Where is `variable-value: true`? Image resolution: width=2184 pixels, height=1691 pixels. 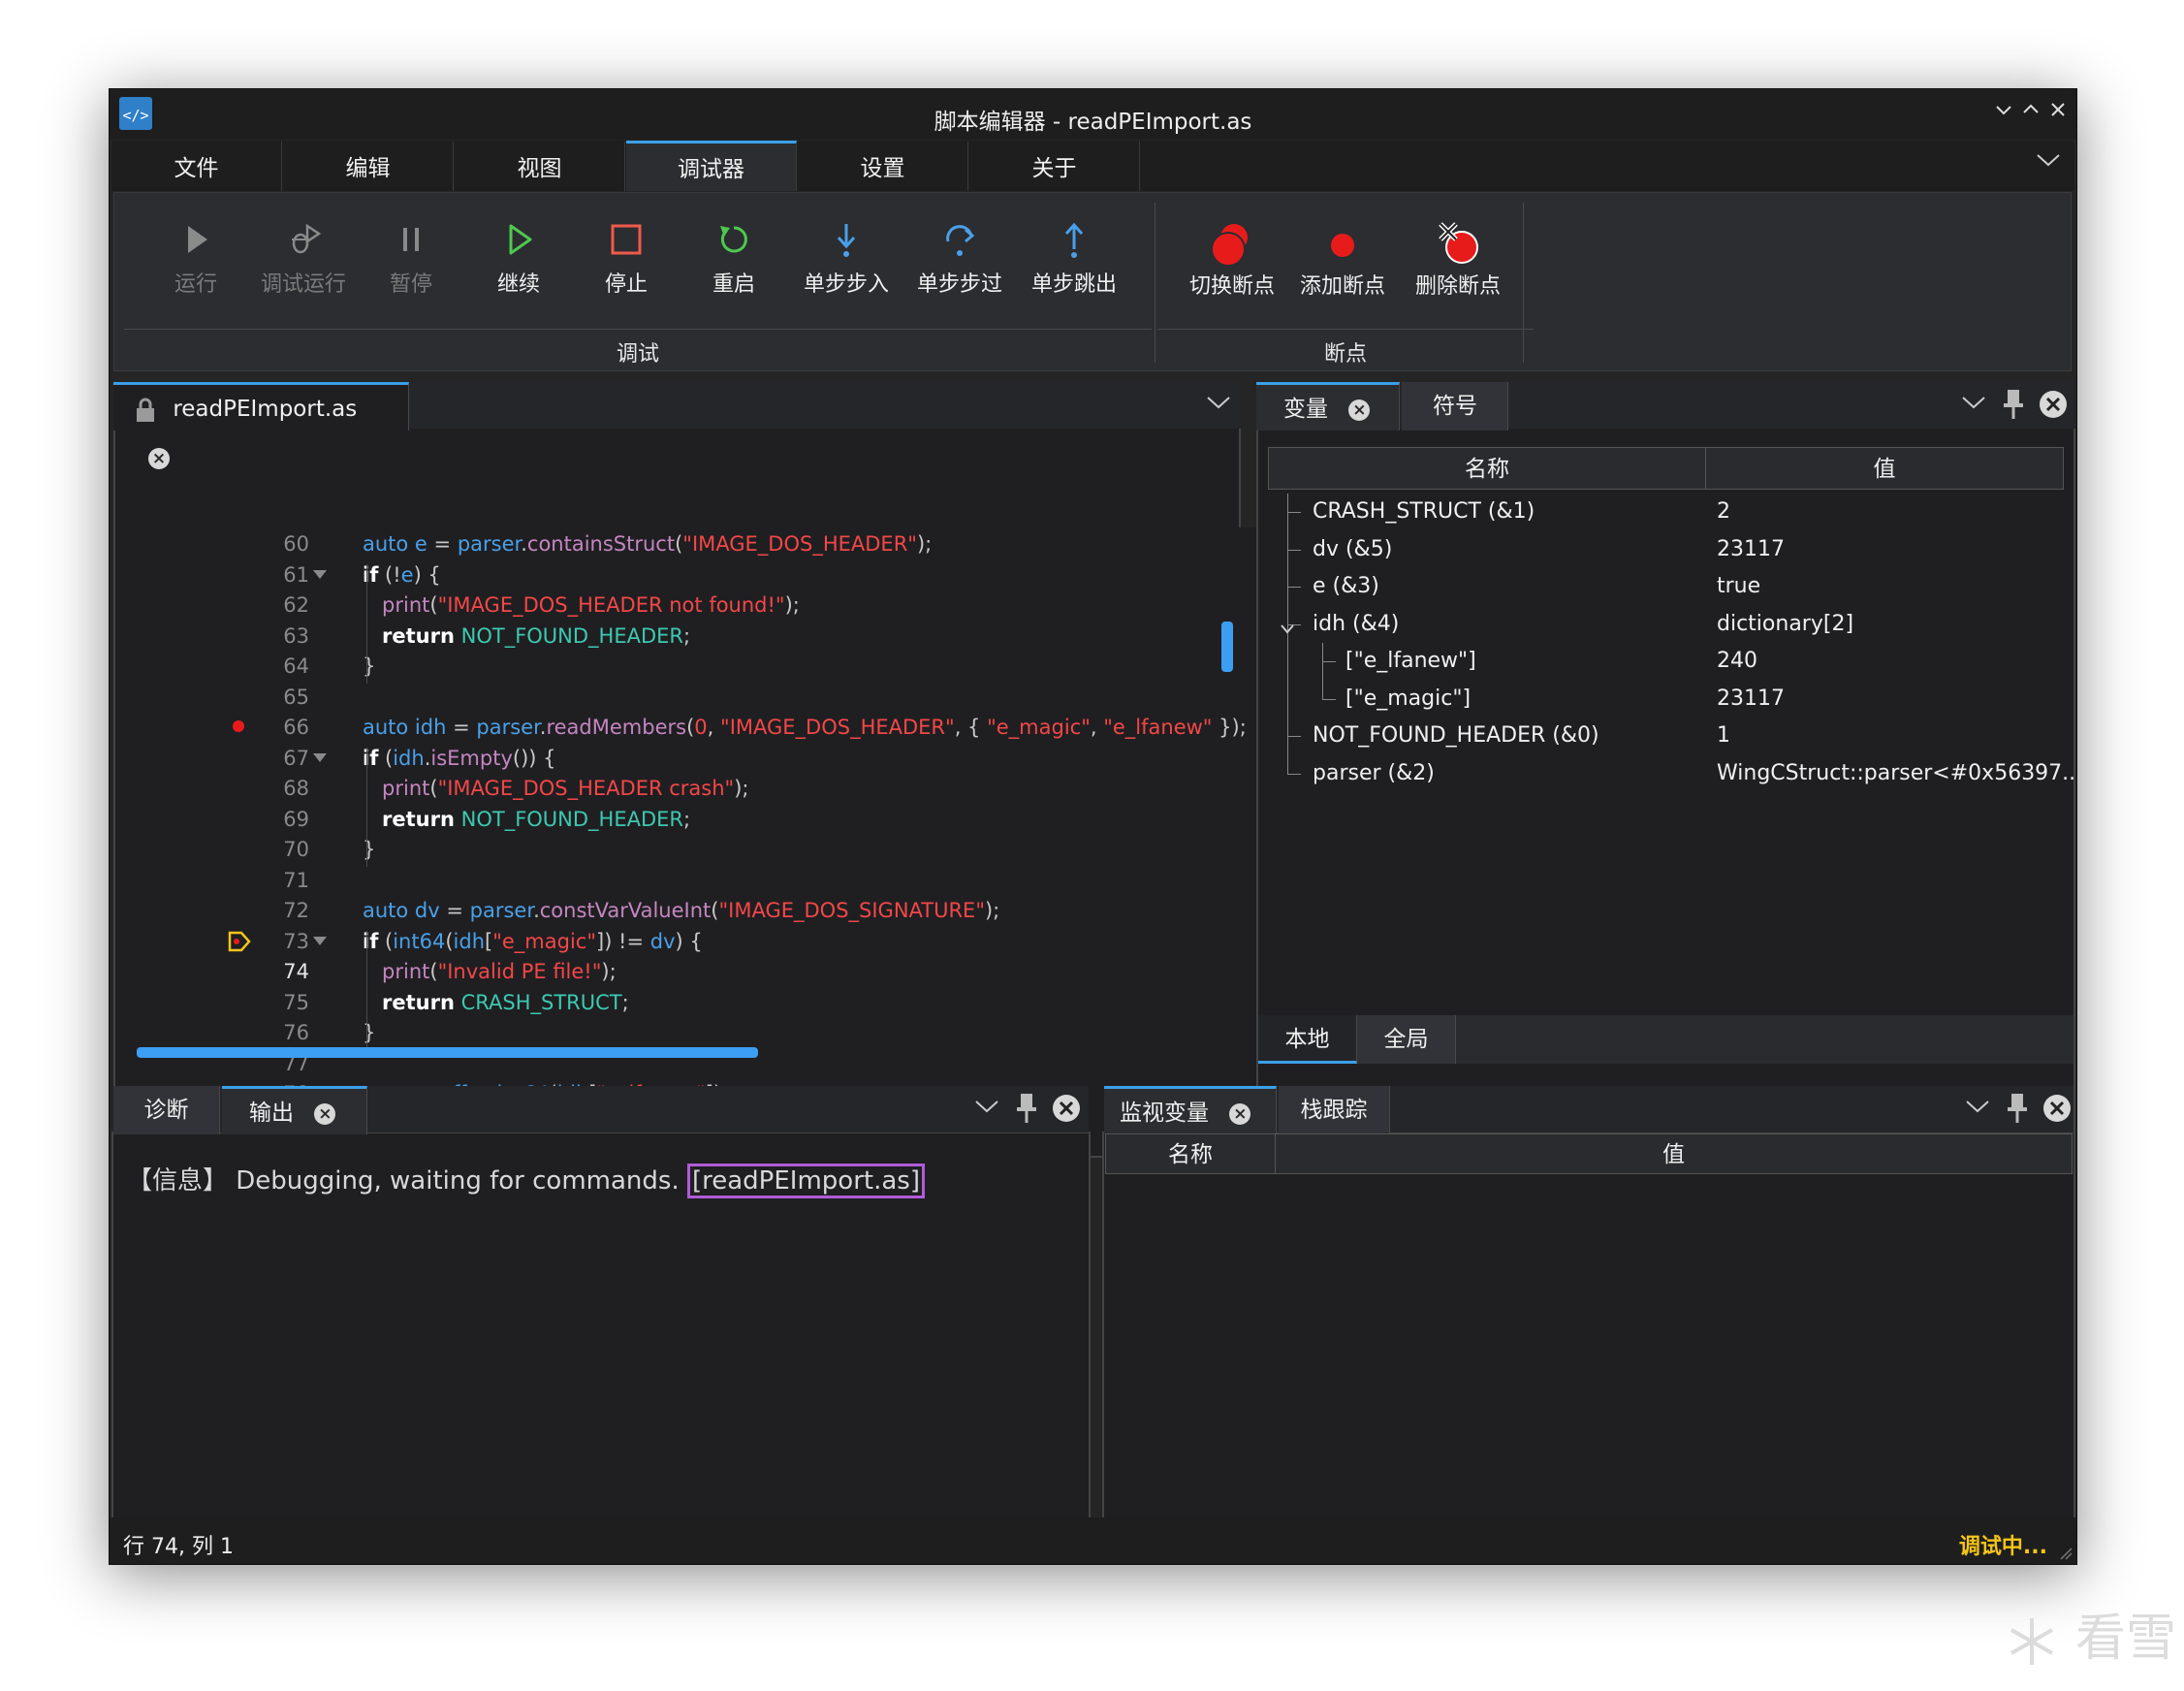 variable-value: true is located at coordinates (1739, 586).